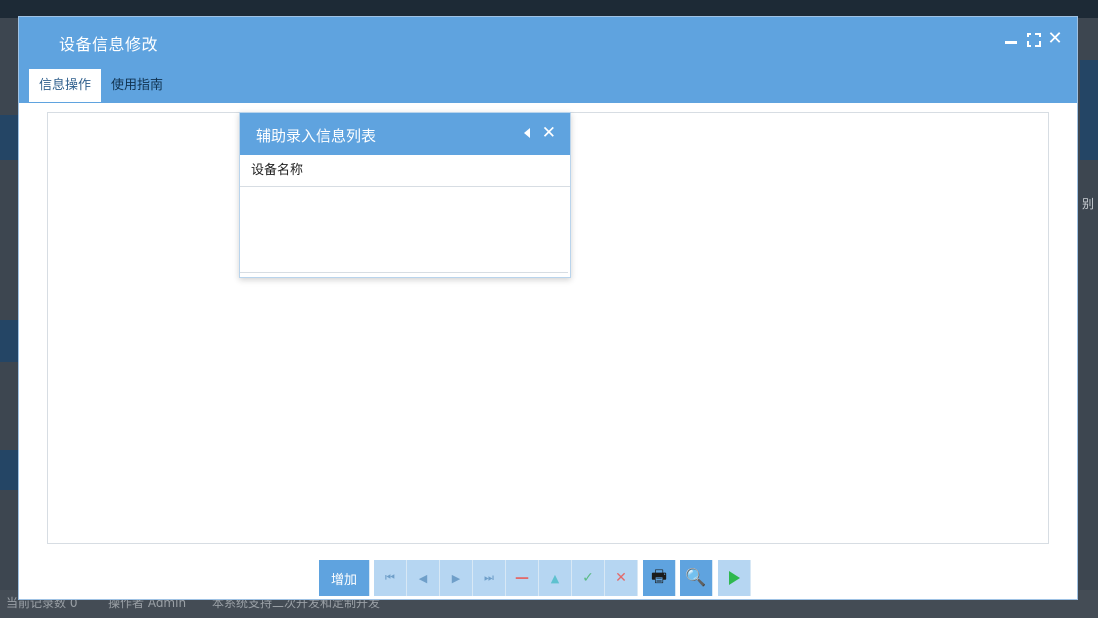  I want to click on prev-record-icon: ◀, so click(423, 578).